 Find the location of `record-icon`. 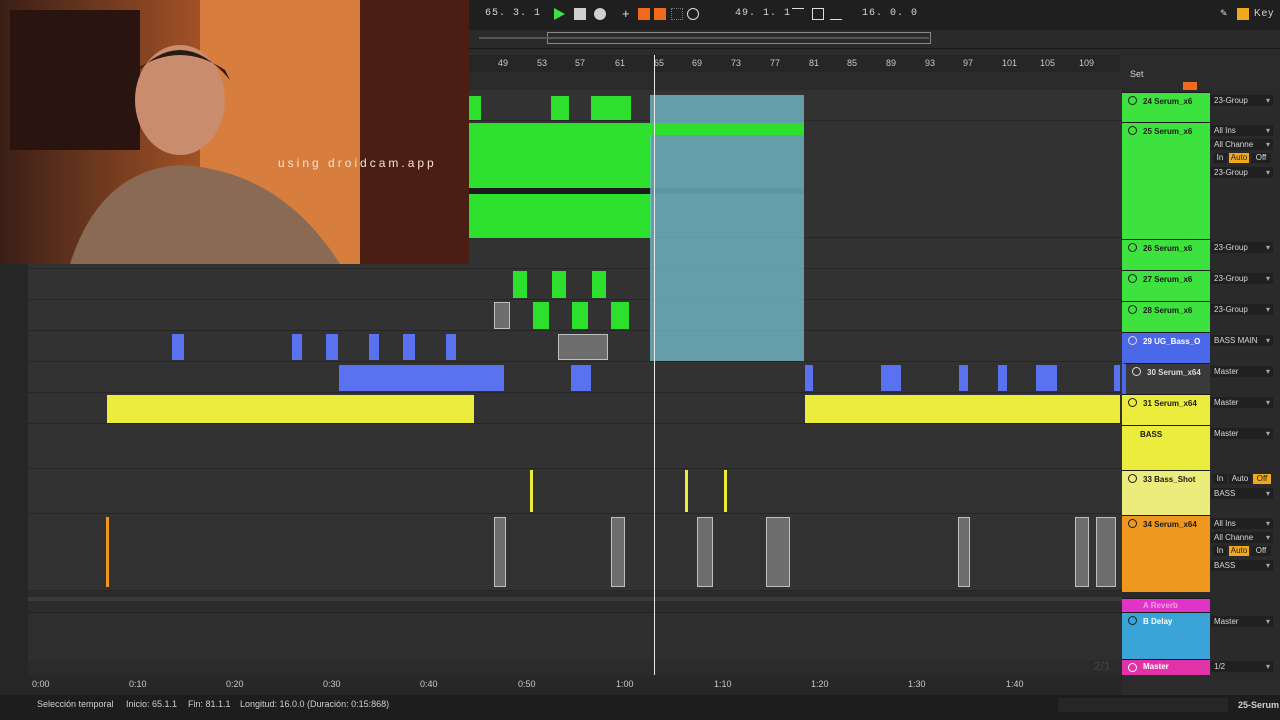

record-icon is located at coordinates (600, 14).